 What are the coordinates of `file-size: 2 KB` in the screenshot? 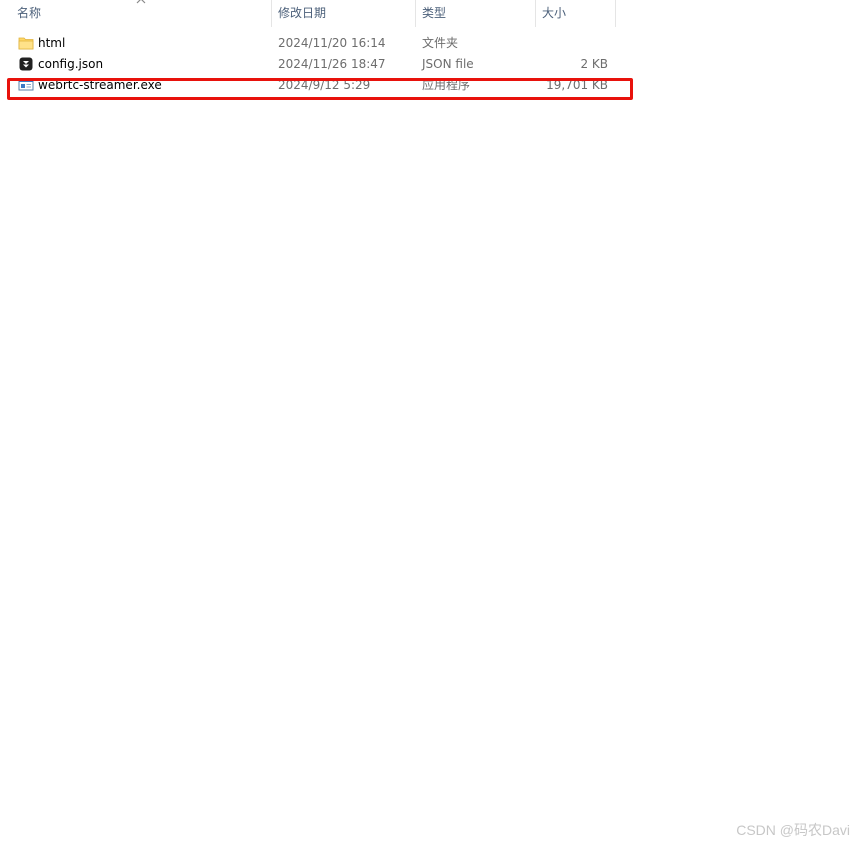 It's located at (594, 64).